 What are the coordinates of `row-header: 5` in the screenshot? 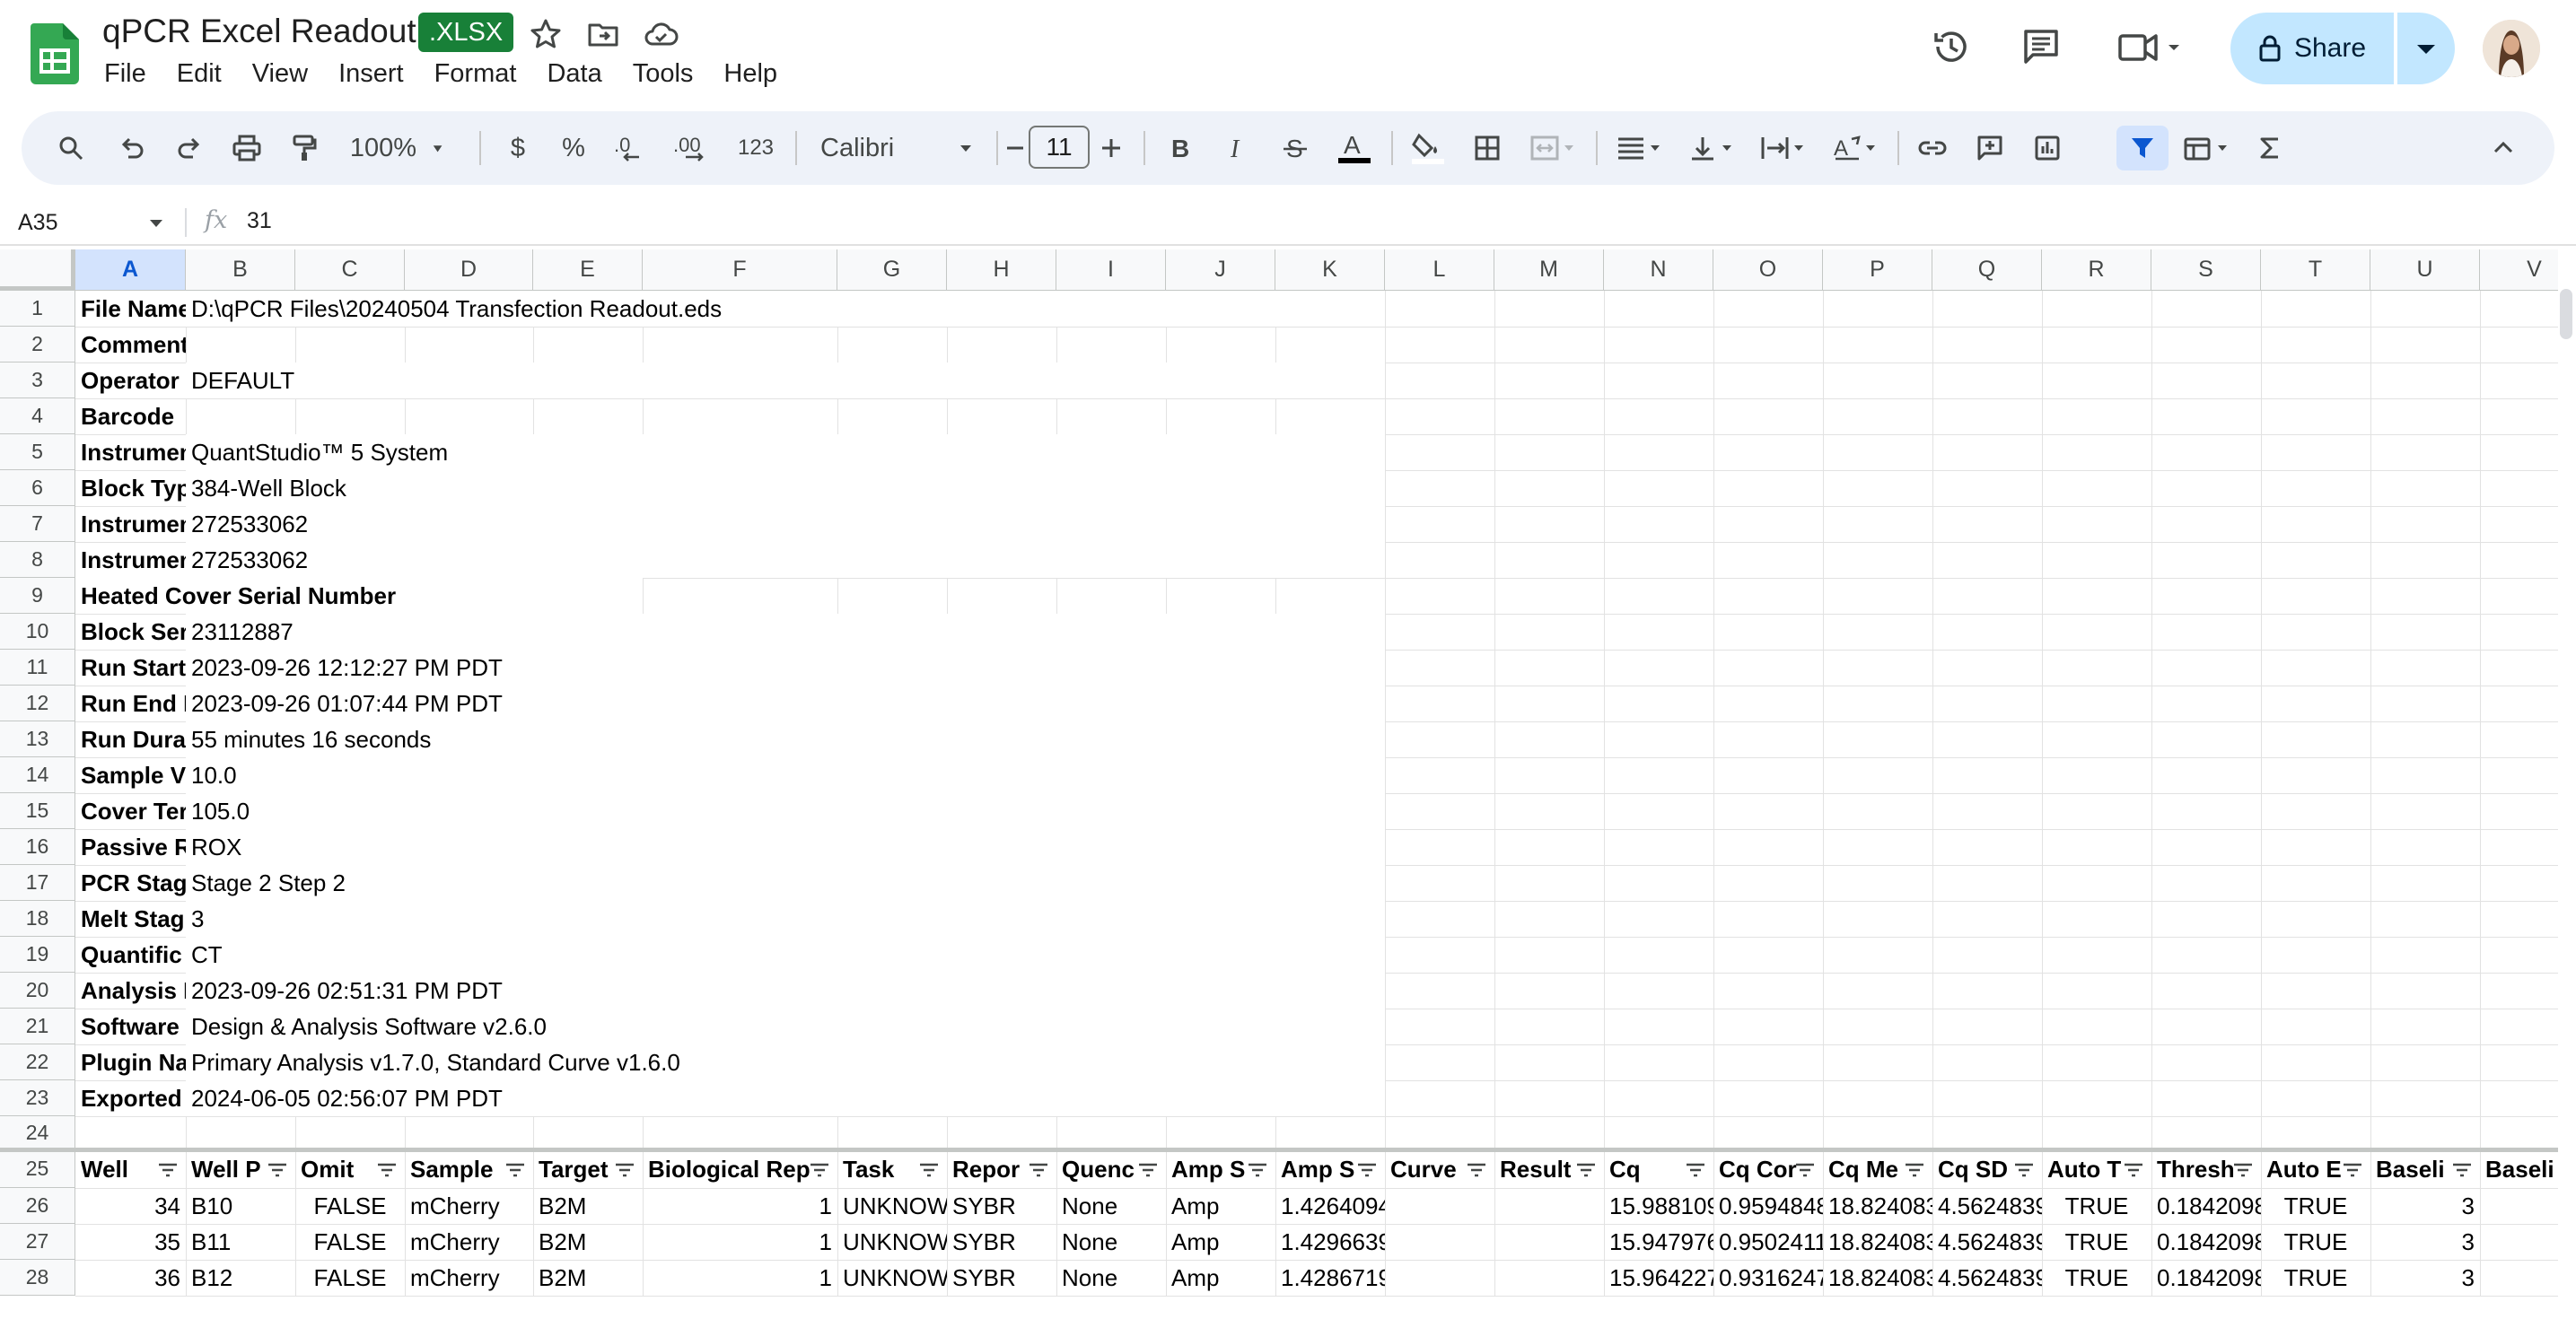 It's located at (37, 452).